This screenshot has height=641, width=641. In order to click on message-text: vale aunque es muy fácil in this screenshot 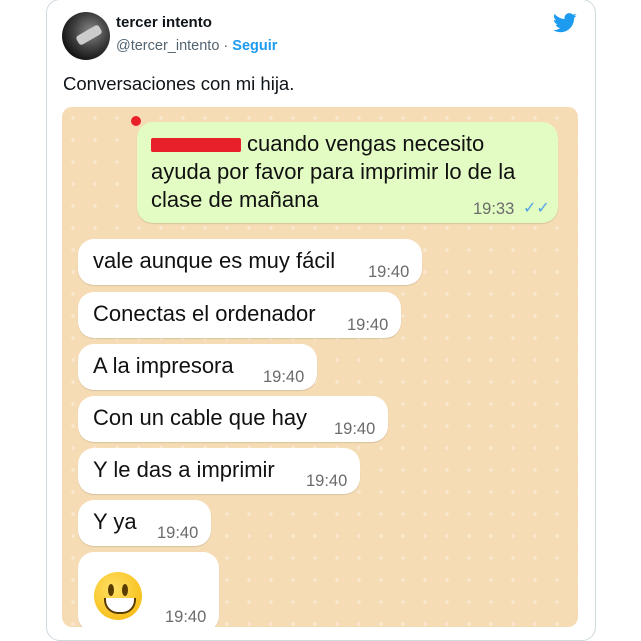, I will do `click(214, 260)`.